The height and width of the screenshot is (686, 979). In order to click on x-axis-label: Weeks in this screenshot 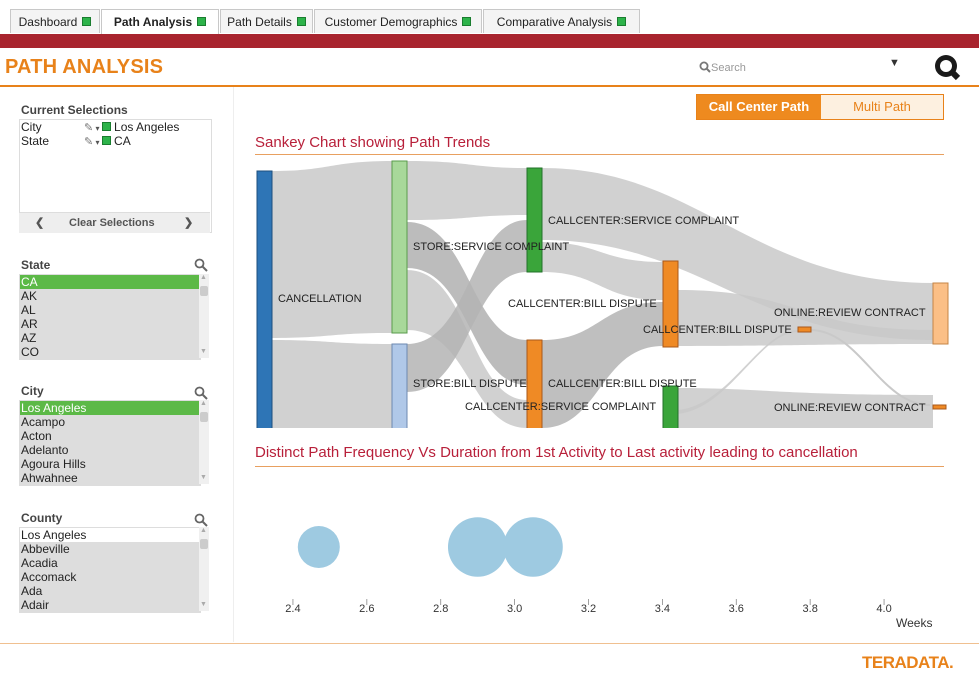, I will do `click(914, 623)`.